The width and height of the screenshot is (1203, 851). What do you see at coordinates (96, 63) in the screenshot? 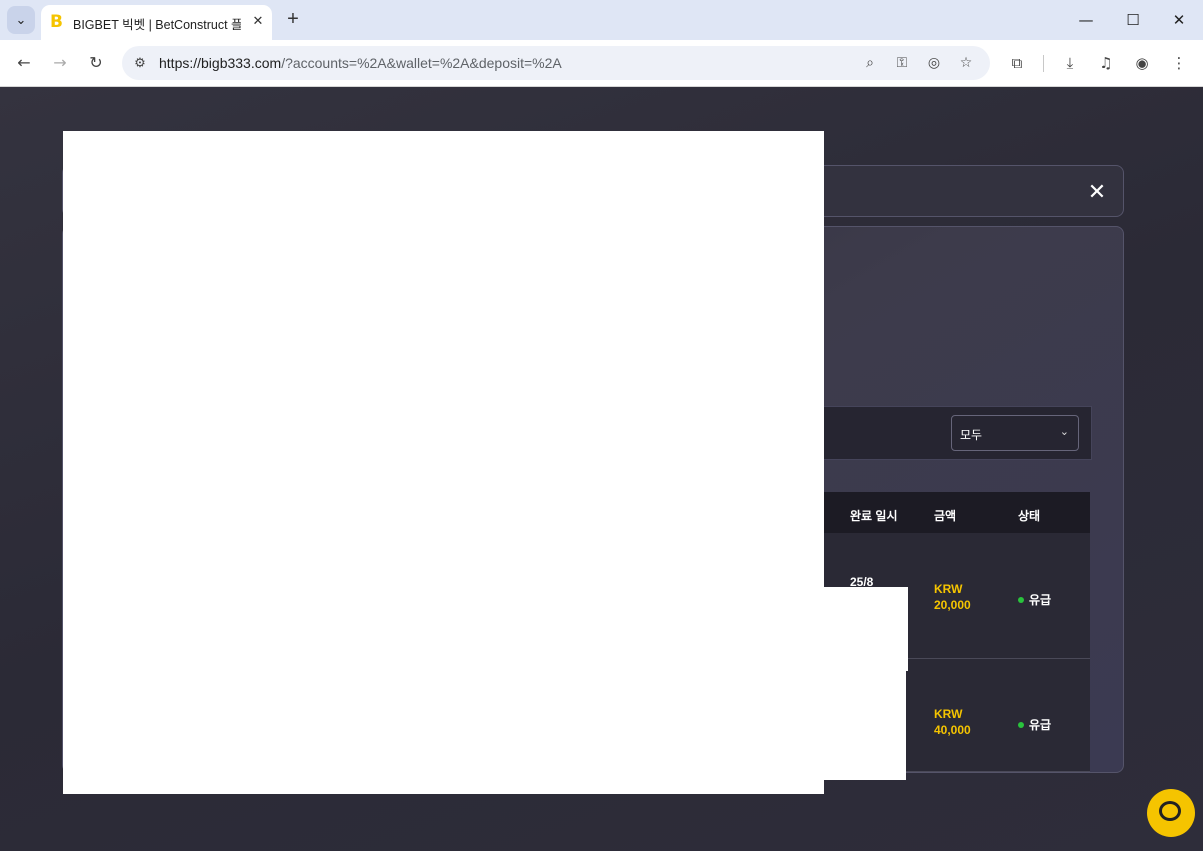
I see `reload-icon: ↻` at bounding box center [96, 63].